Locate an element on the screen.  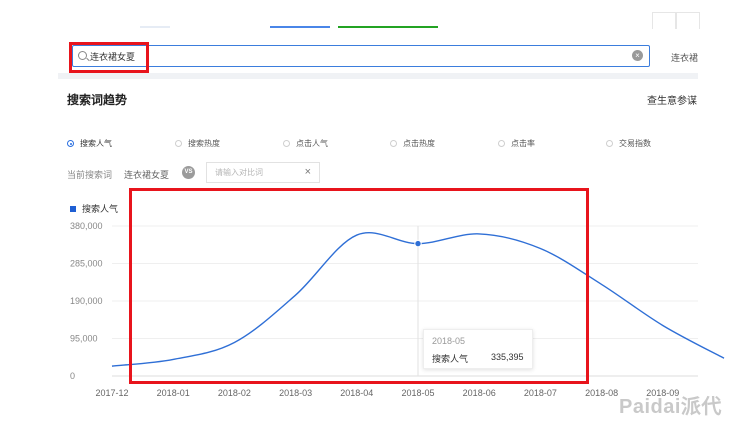
watermark-logo: Paidai派代 is located at coordinates (670, 407).